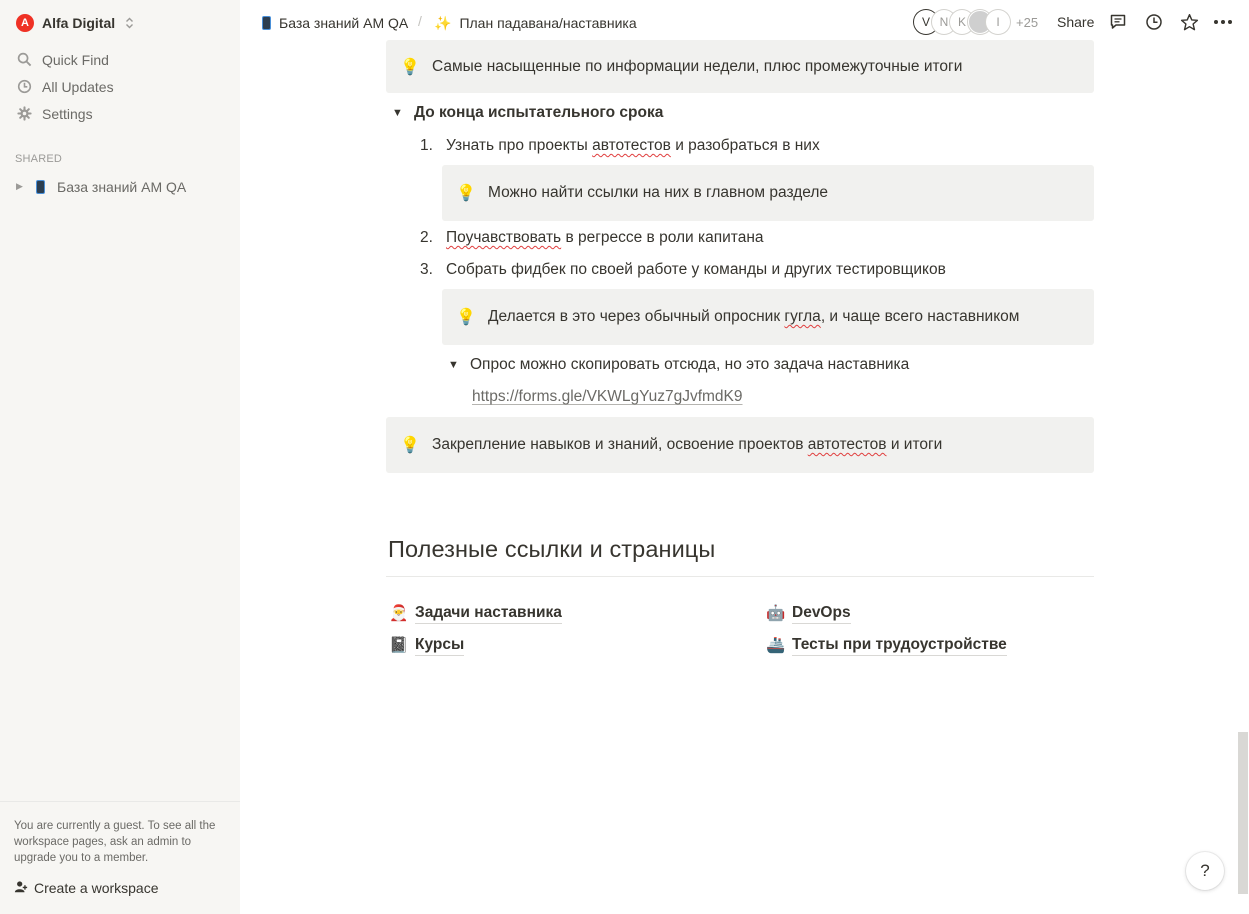 Image resolution: width=1249 pixels, height=914 pixels. What do you see at coordinates (96, 888) in the screenshot?
I see `create-workspace-label: Create a workspace` at bounding box center [96, 888].